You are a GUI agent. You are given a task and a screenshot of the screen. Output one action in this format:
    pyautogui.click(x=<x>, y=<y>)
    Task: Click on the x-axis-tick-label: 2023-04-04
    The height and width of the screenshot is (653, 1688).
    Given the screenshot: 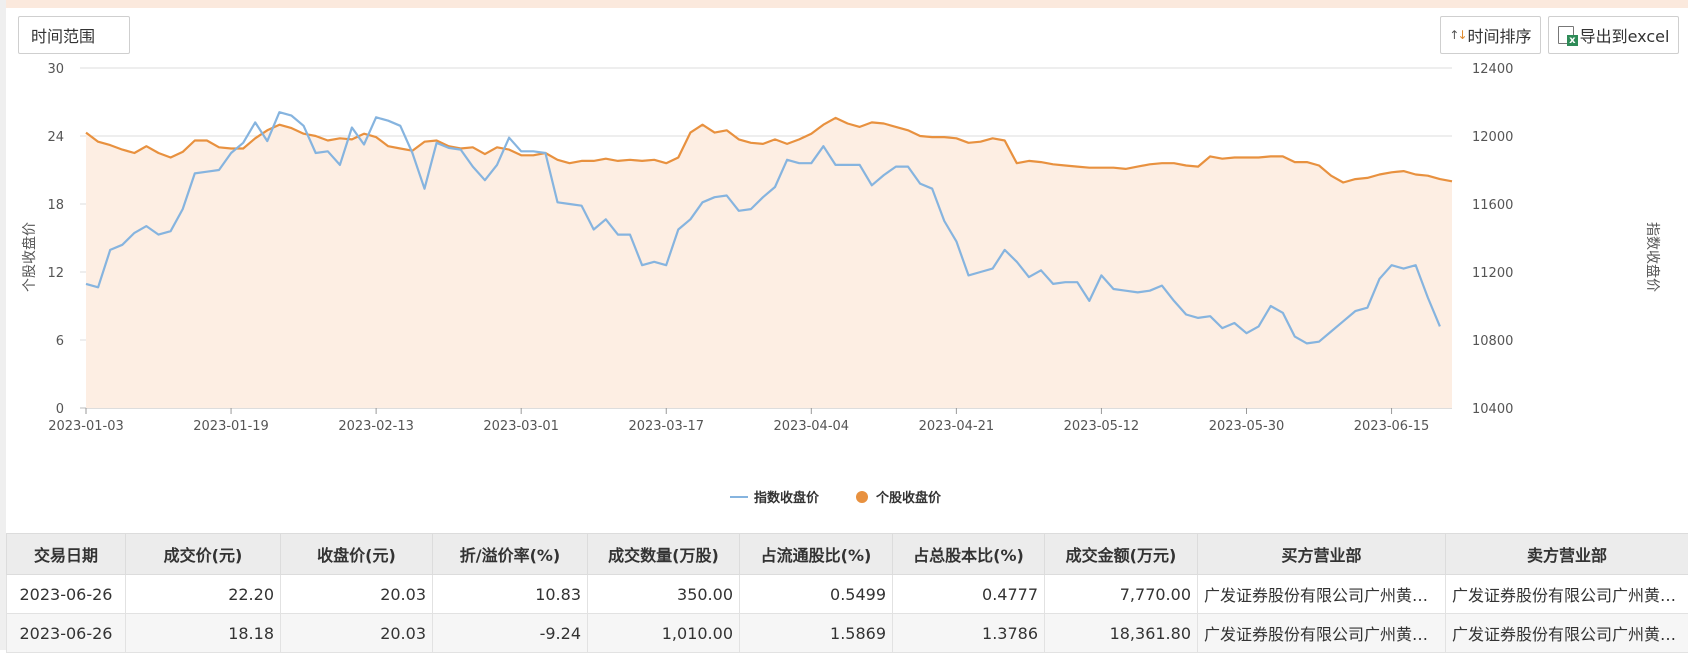 What is the action you would take?
    pyautogui.click(x=812, y=426)
    